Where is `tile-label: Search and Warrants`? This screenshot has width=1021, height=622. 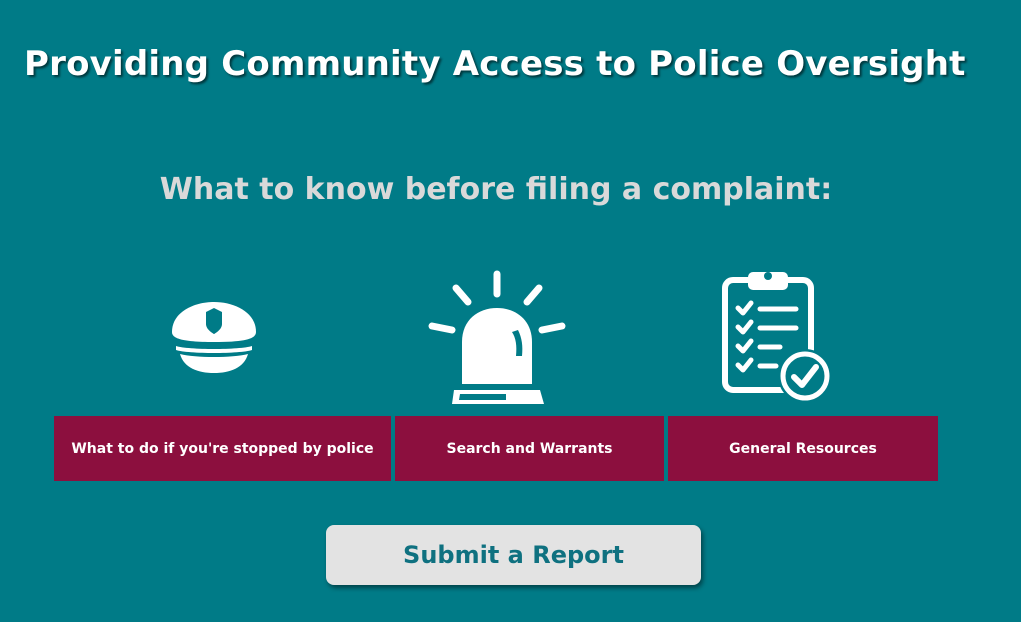
tile-label: Search and Warrants is located at coordinates (529, 448).